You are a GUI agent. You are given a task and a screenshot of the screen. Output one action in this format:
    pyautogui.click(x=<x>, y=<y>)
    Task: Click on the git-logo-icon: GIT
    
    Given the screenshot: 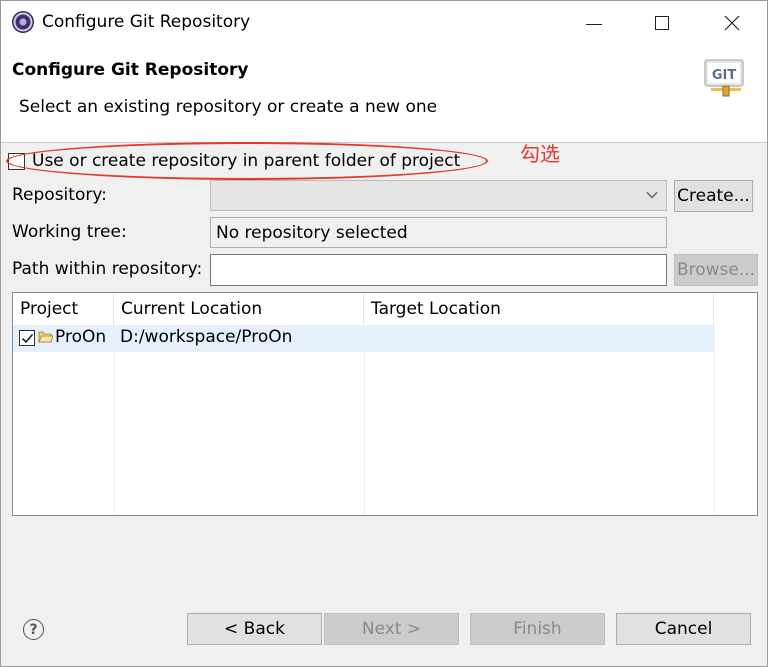 What is the action you would take?
    pyautogui.click(x=724, y=78)
    